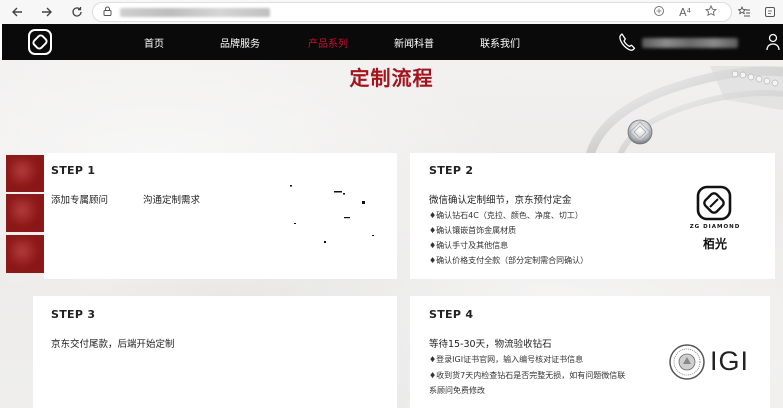  I want to click on zg-diamond-logo-icon, so click(714, 203).